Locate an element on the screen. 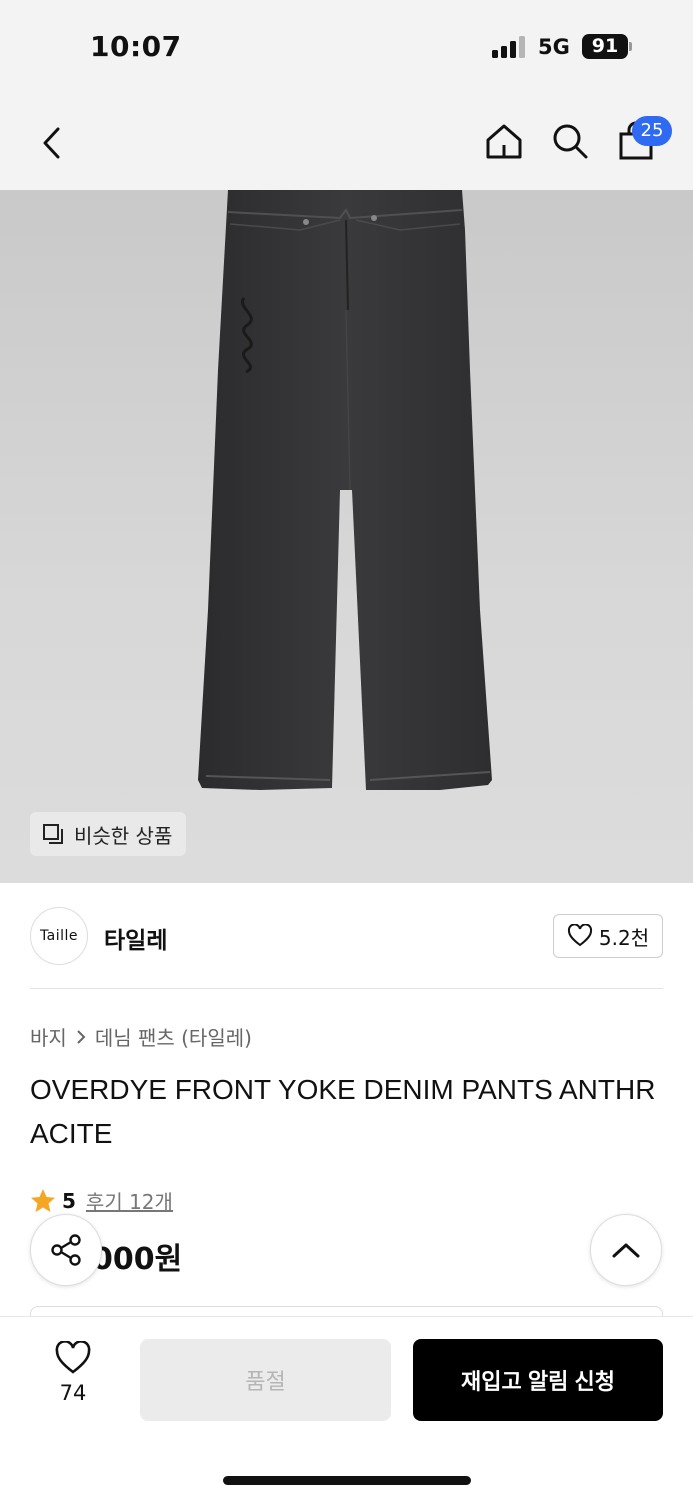 This screenshot has height=1500, width=693. brand-like-button: 5.2천 is located at coordinates (608, 936).